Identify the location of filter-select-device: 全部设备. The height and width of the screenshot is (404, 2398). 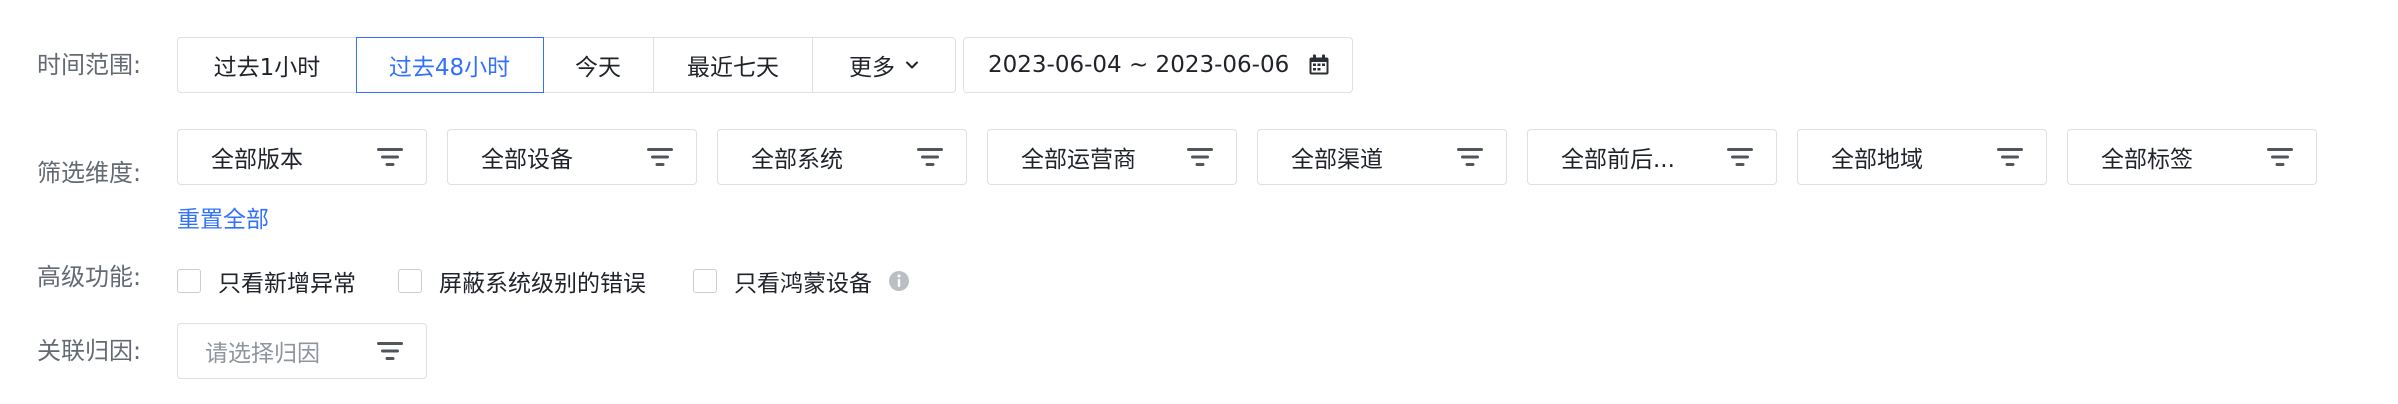
(572, 157).